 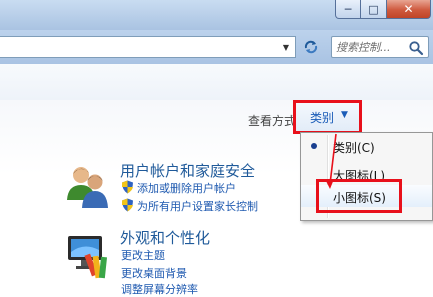 I want to click on link-adjust-resolution: 调整屏幕分辨率, so click(x=159, y=289).